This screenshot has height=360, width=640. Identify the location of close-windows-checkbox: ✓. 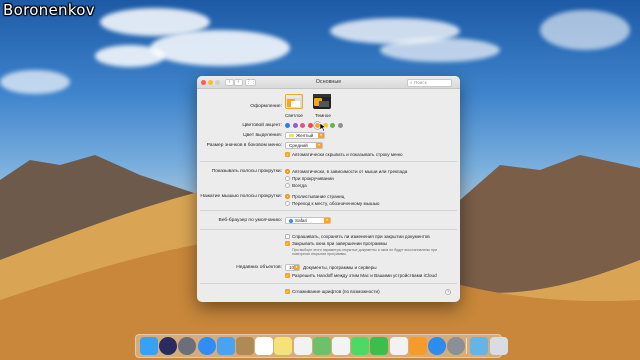
(287, 243).